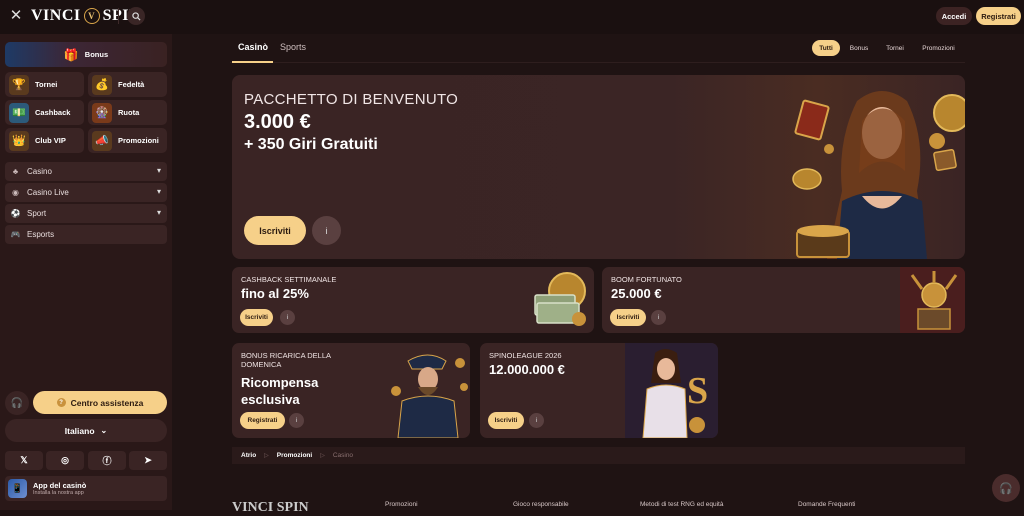 This screenshot has width=1024, height=516. I want to click on footer-link-gioco-responsabile: Gioco responsabile, so click(541, 504).